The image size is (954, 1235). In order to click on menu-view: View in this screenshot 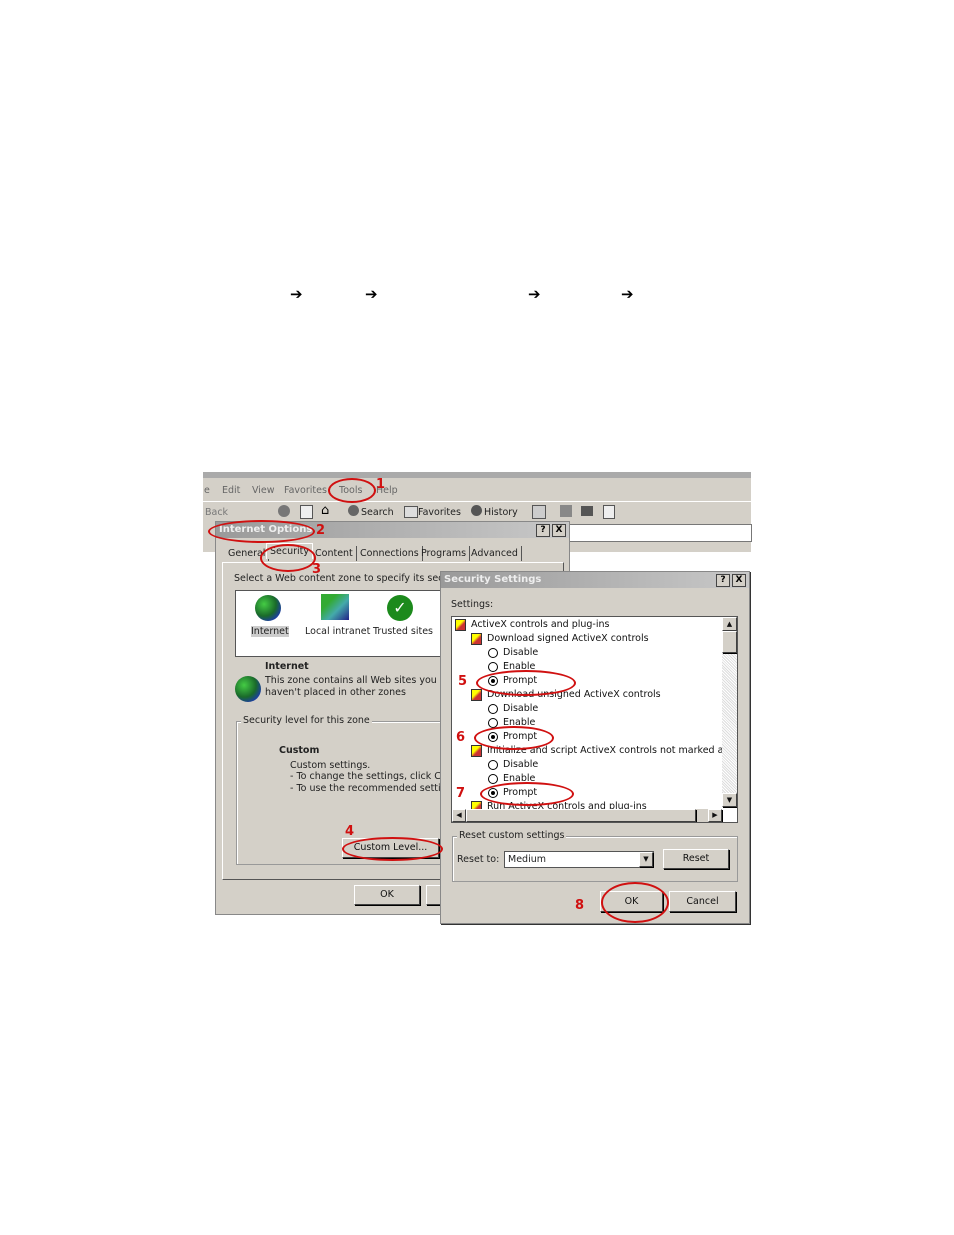, I will do `click(263, 490)`.